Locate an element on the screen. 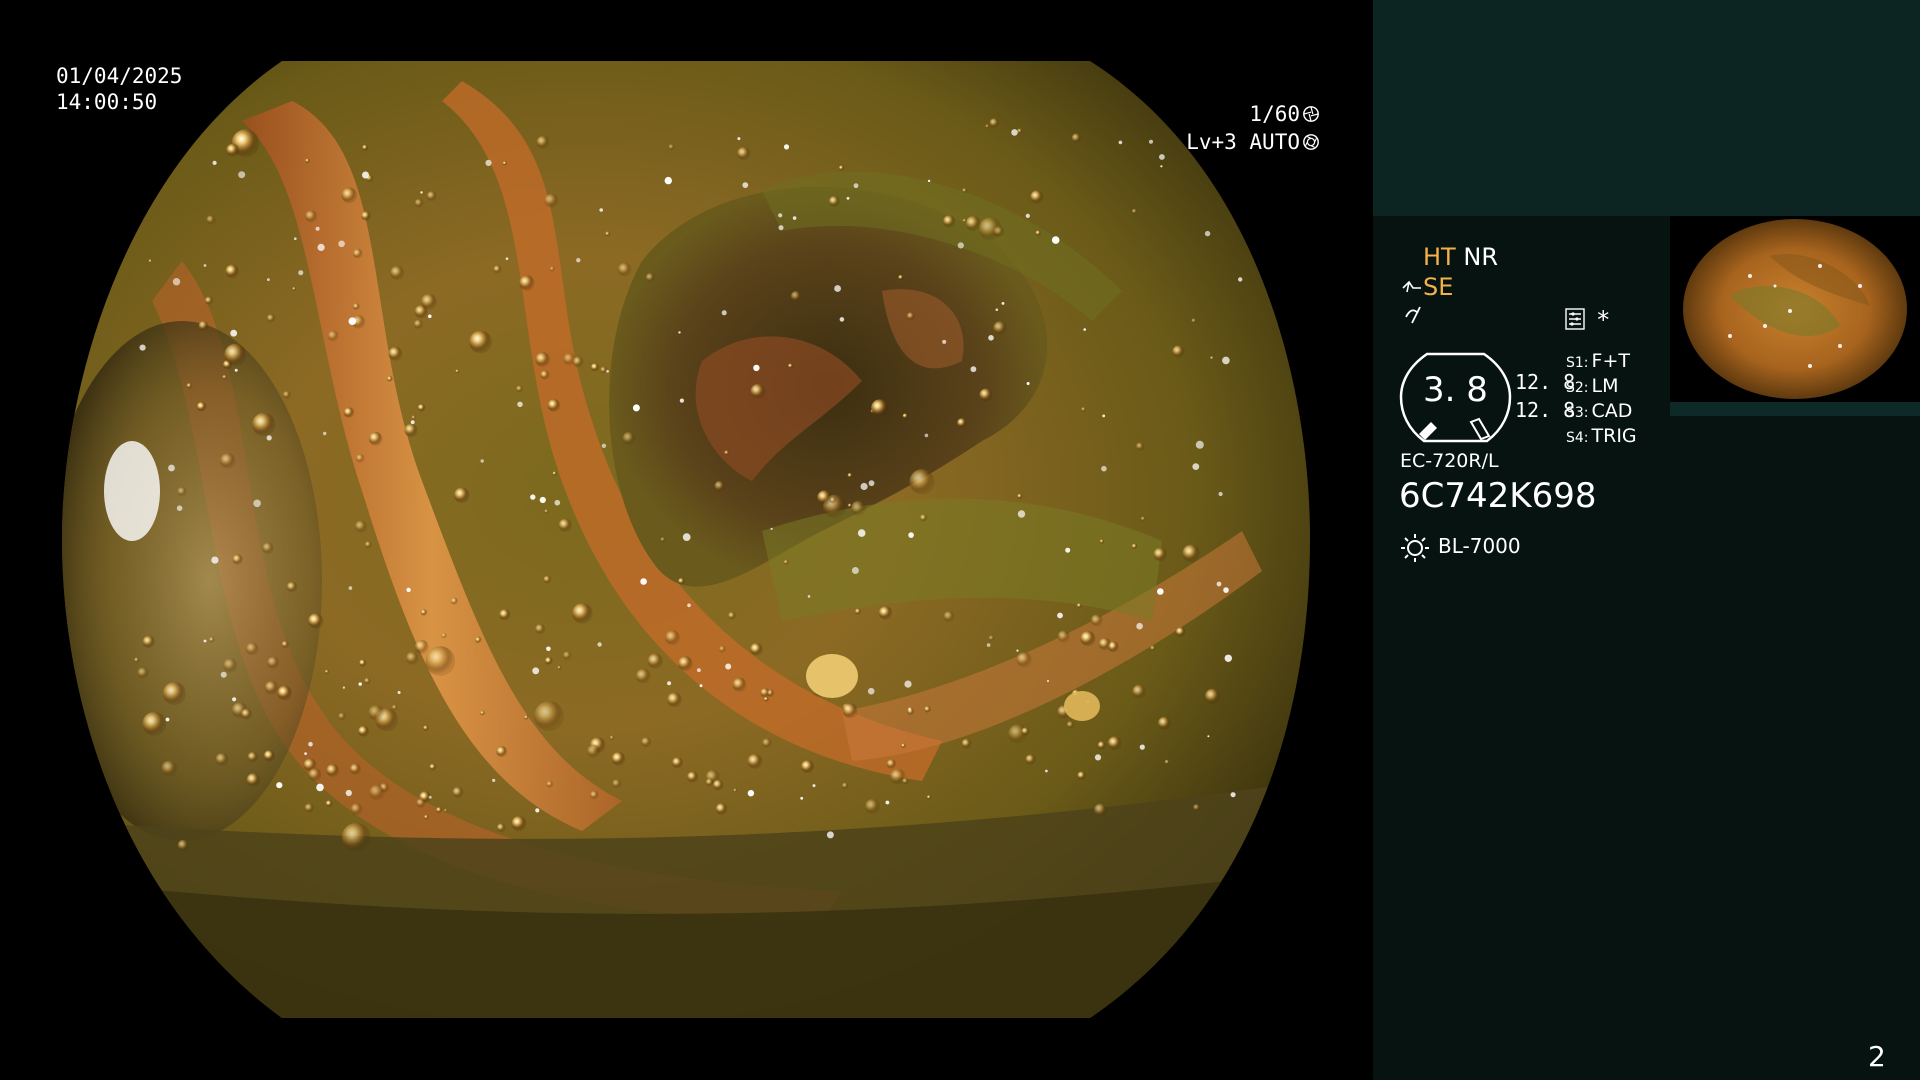  switch-key: S4: is located at coordinates (1577, 438).